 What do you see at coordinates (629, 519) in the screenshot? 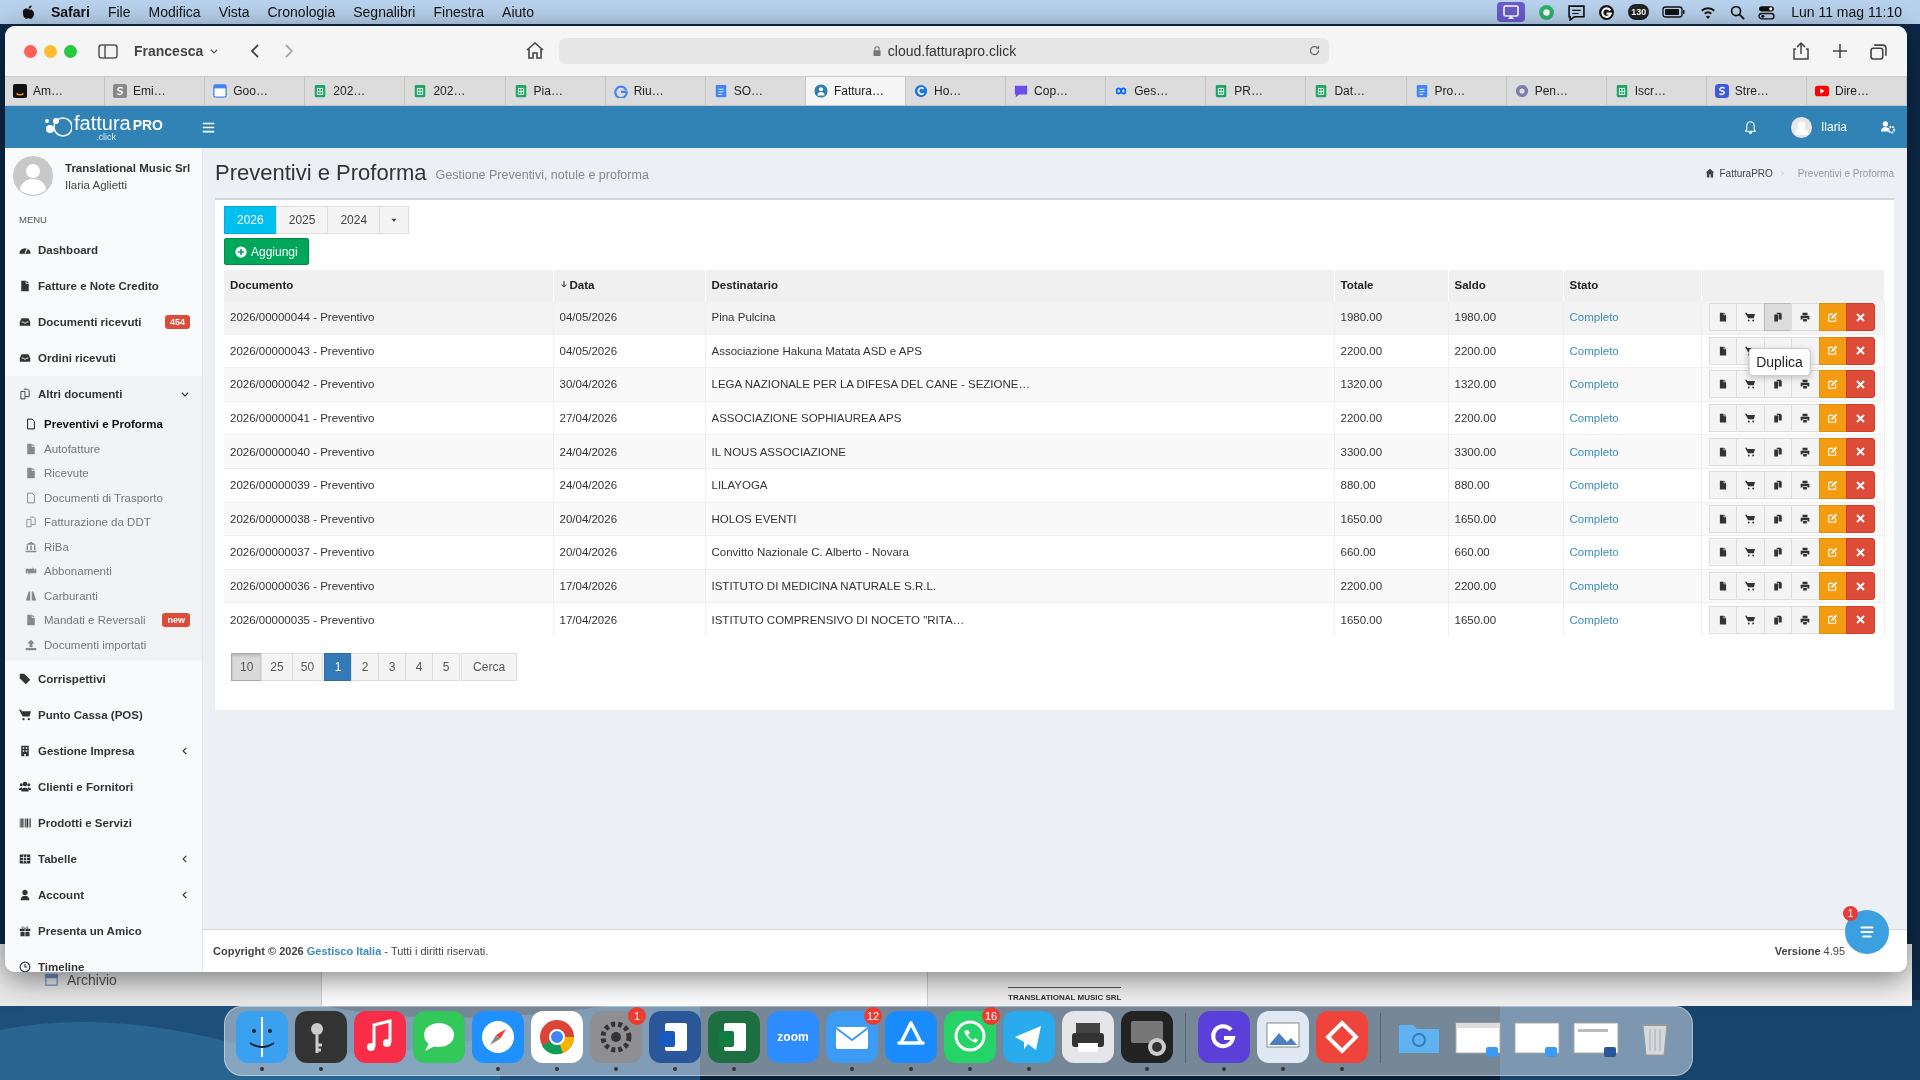
I see `table-cell: 20/04/2026` at bounding box center [629, 519].